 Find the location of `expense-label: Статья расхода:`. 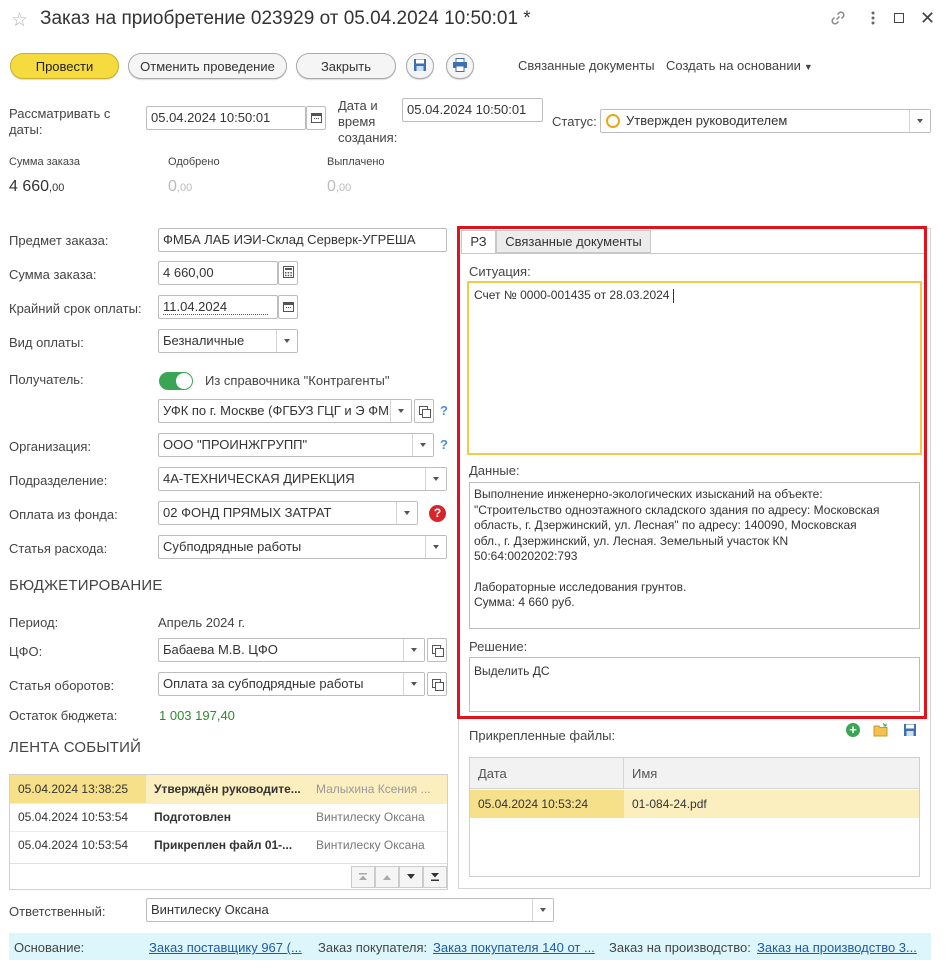

expense-label: Статья расхода: is located at coordinates (58, 548).